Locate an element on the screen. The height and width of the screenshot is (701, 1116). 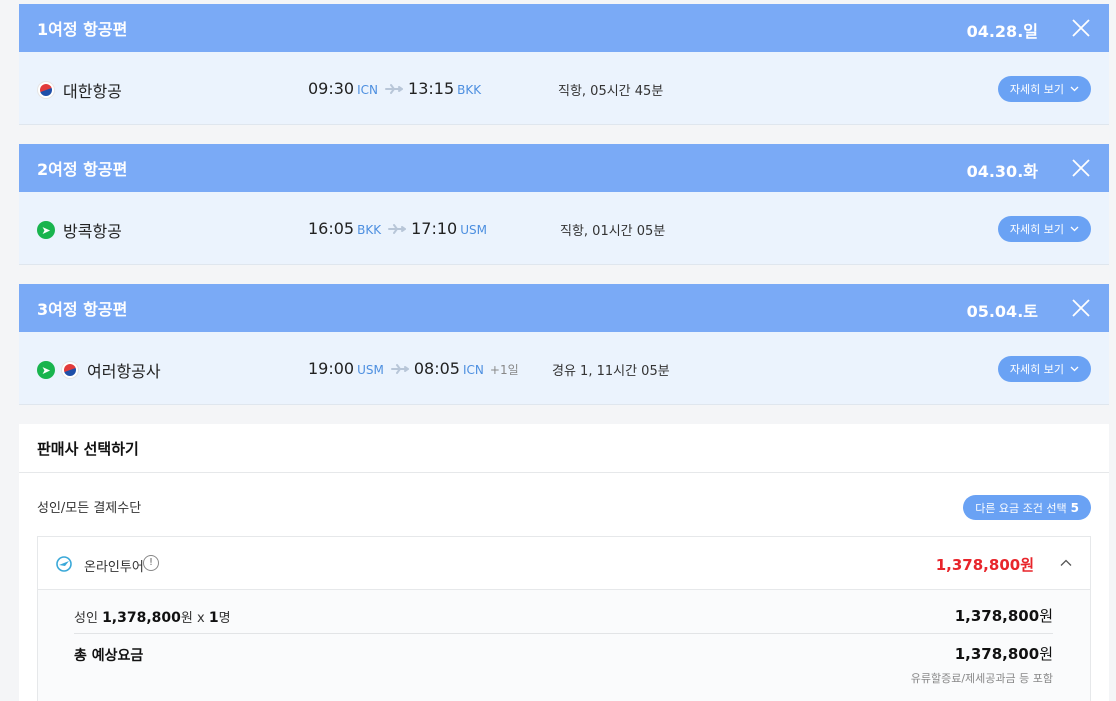
divider is located at coordinates (563, 633).